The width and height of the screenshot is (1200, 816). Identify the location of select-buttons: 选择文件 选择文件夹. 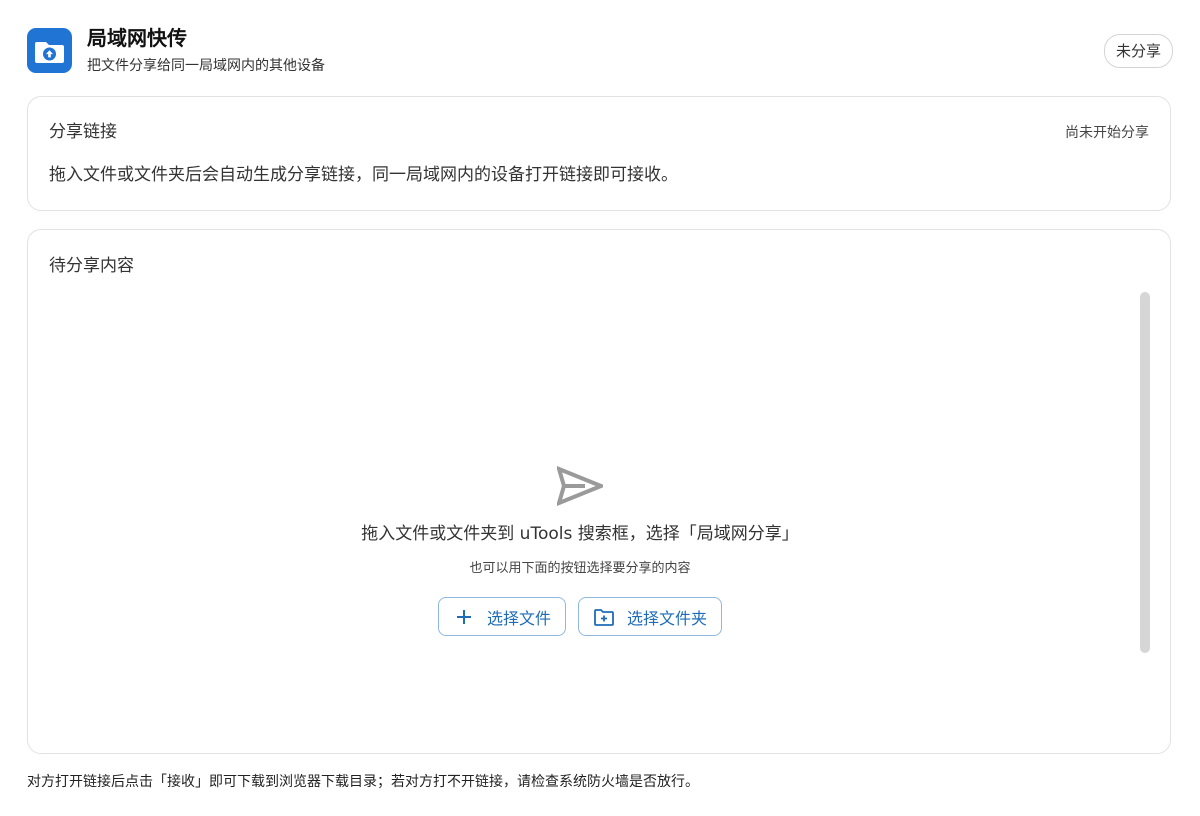
(580, 616).